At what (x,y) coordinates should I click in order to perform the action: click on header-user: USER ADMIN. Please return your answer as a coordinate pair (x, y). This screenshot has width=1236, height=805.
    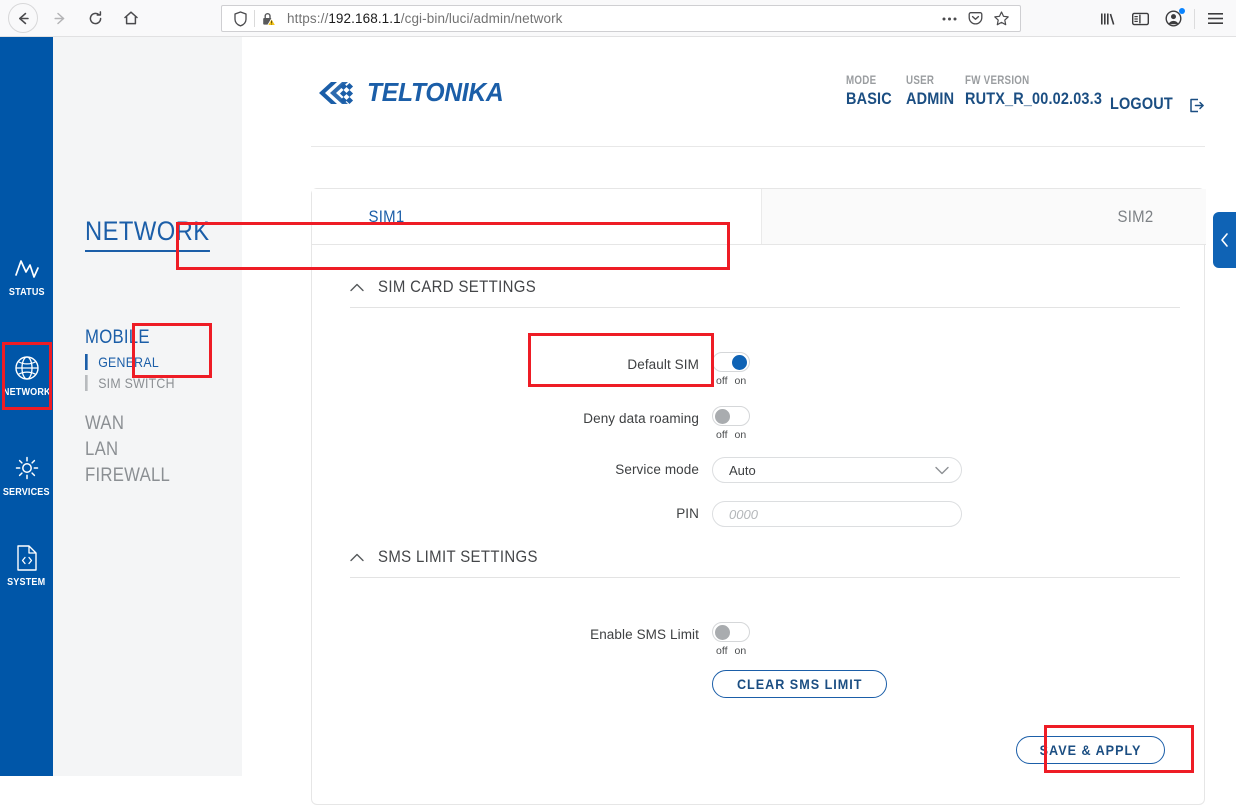
    Looking at the image, I should click on (935, 92).